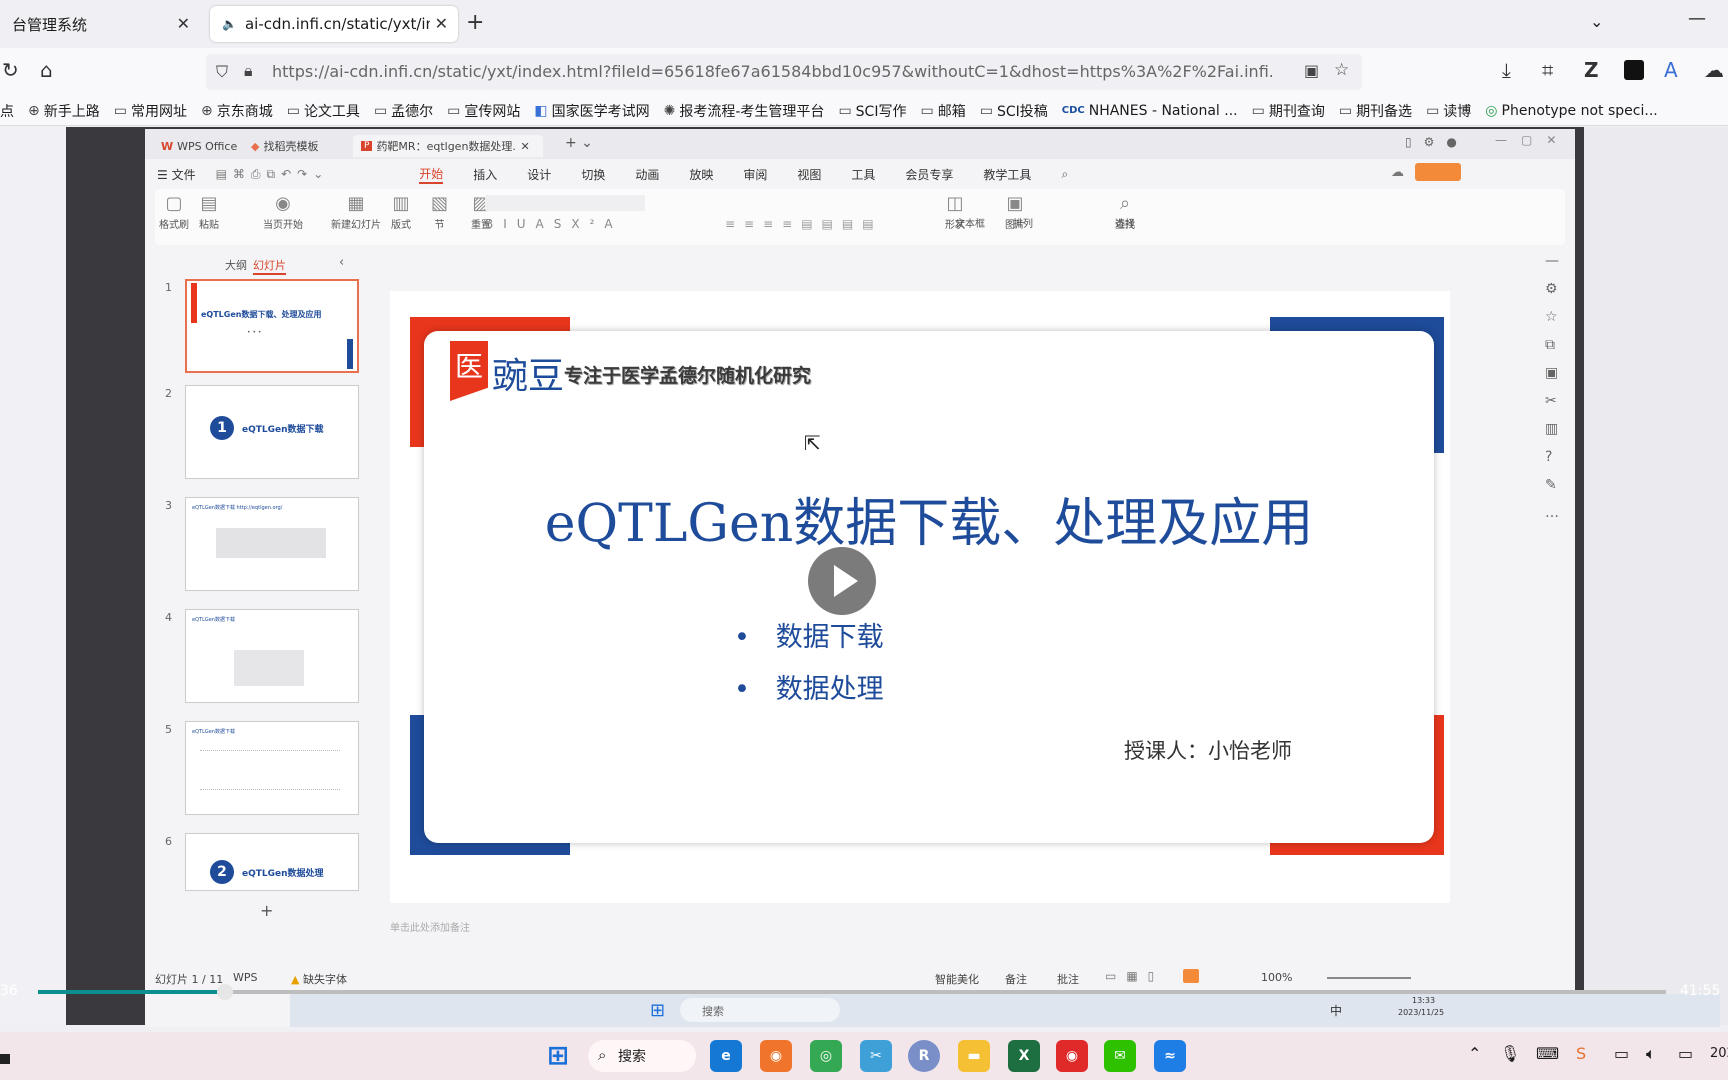 Image resolution: width=1728 pixels, height=1080 pixels. I want to click on network-icon: ▭, so click(1621, 1053).